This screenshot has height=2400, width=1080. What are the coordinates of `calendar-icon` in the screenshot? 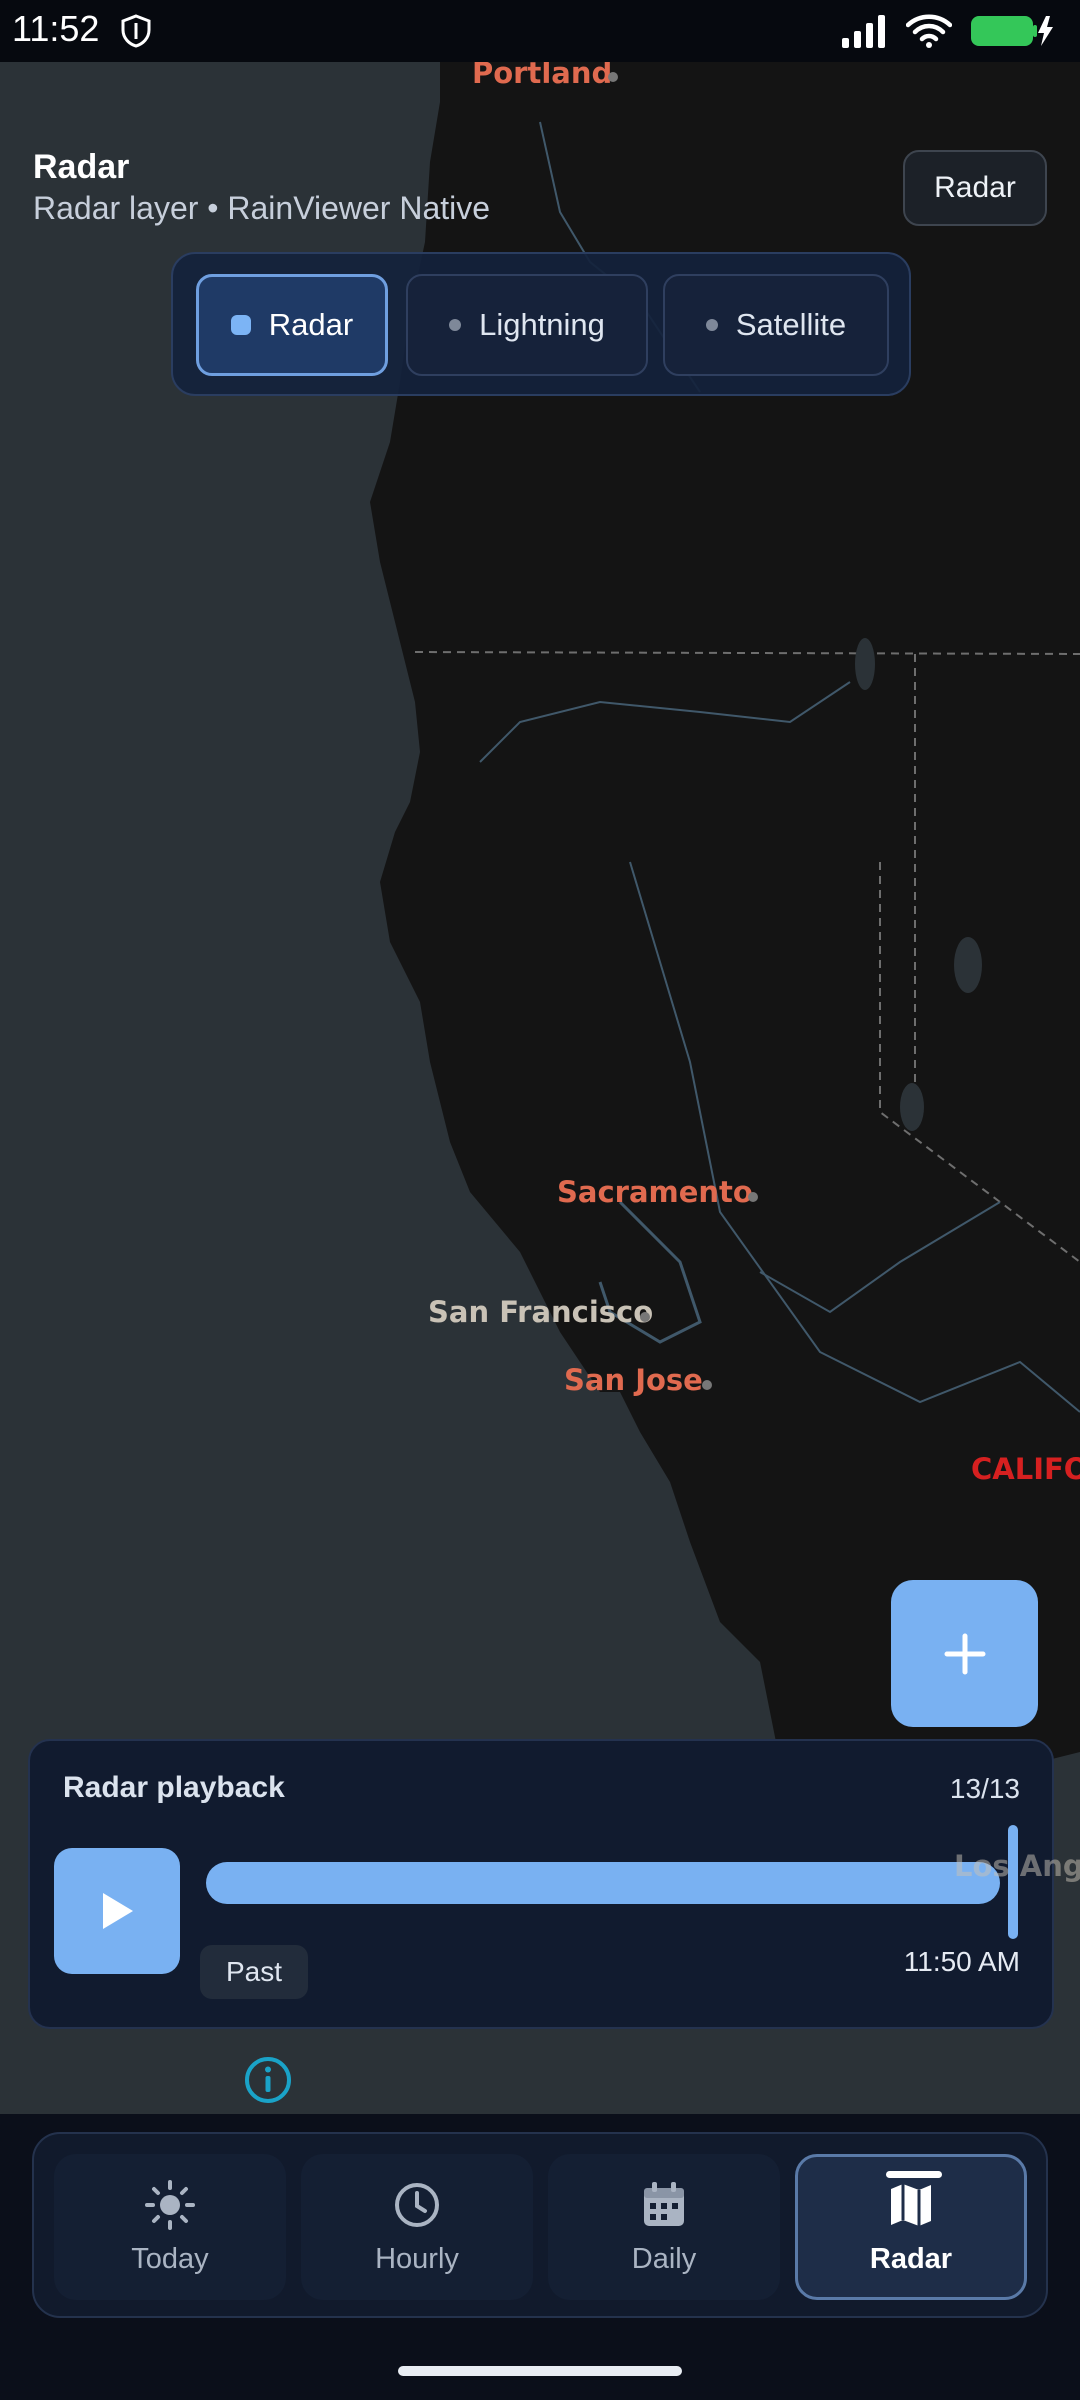 It's located at (664, 2203).